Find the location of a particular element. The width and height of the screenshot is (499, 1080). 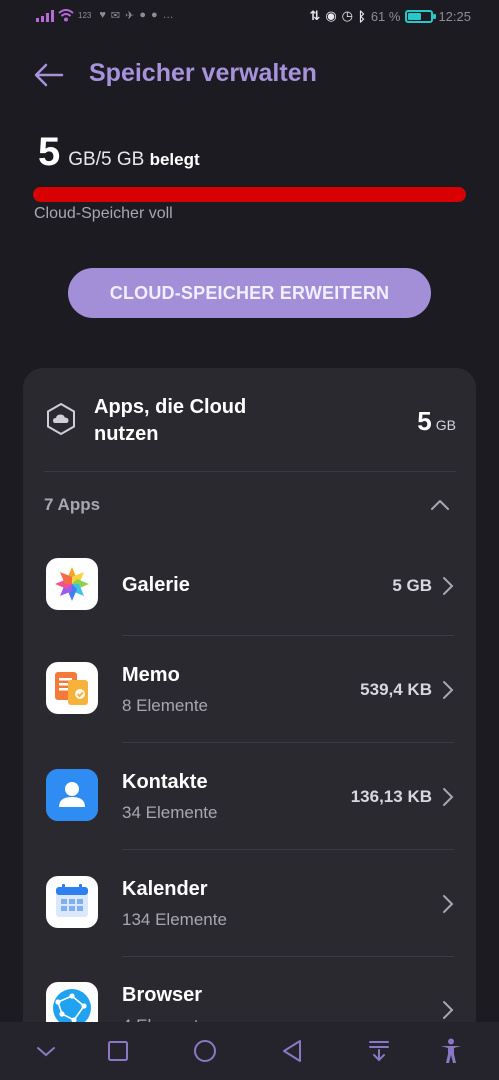

app-name: Kalender is located at coordinates (165, 889).